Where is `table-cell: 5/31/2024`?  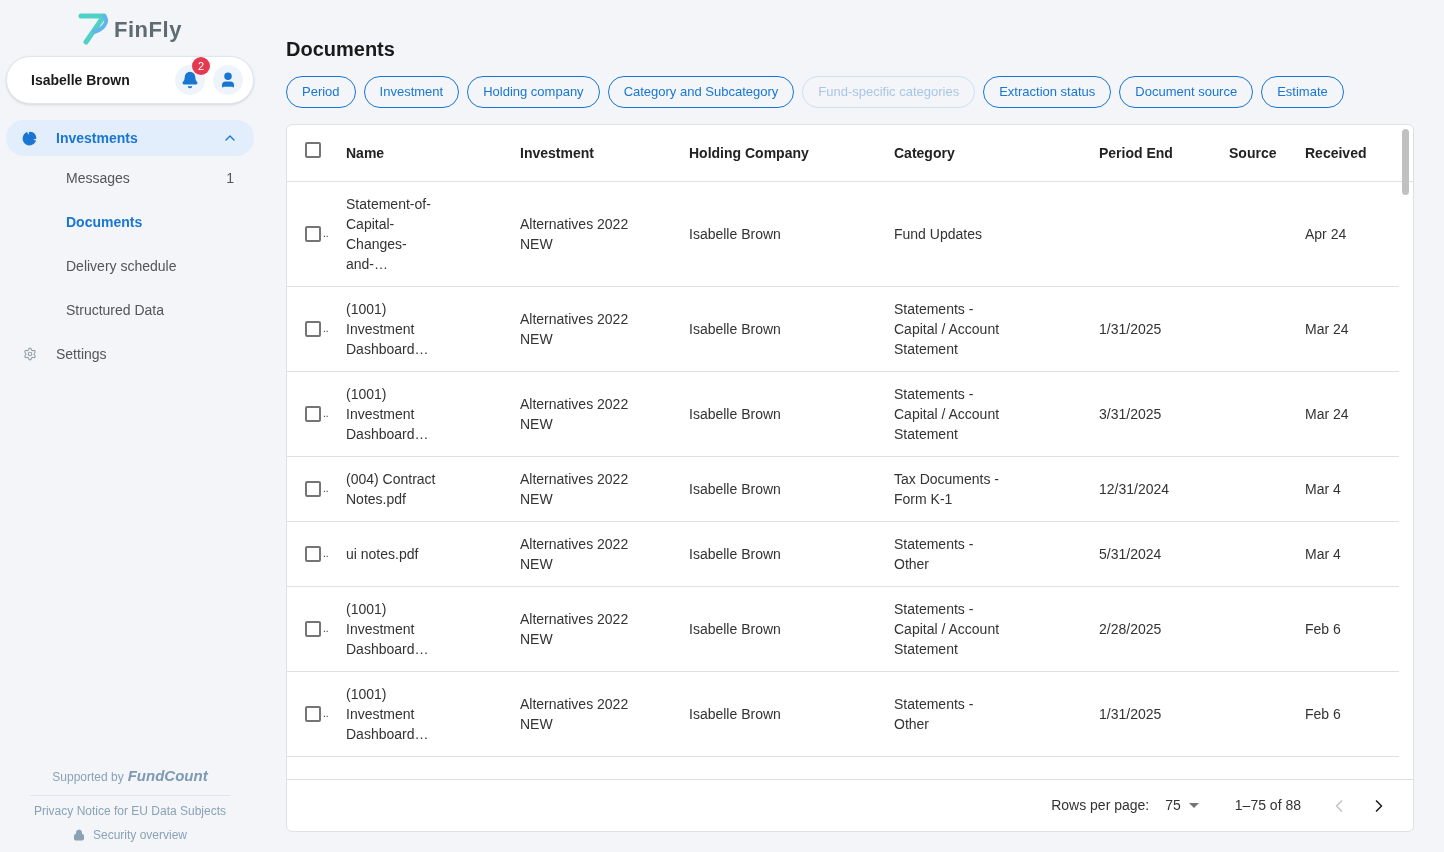 table-cell: 5/31/2024 is located at coordinates (1130, 554).